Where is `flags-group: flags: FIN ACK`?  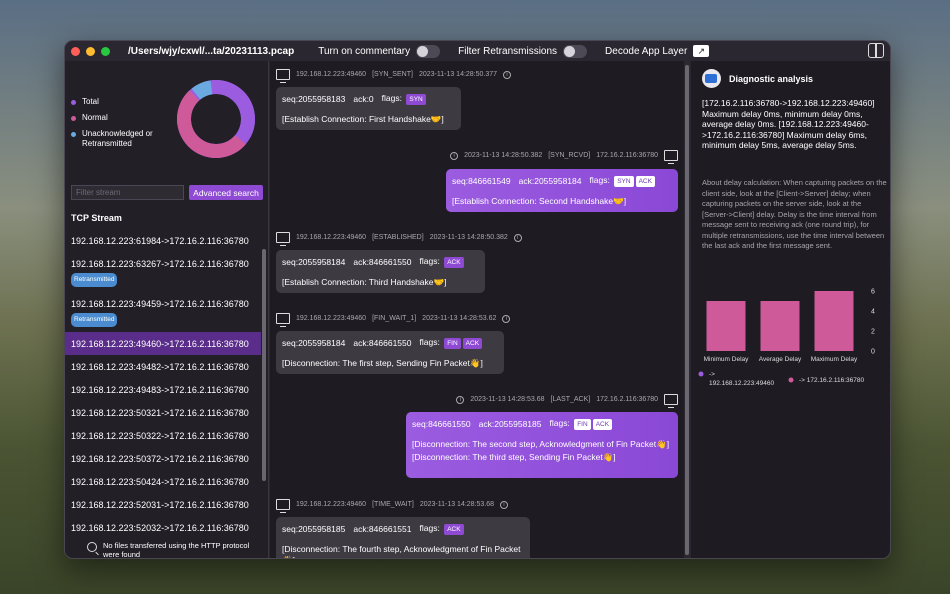 flags-group: flags: FIN ACK is located at coordinates (451, 343).